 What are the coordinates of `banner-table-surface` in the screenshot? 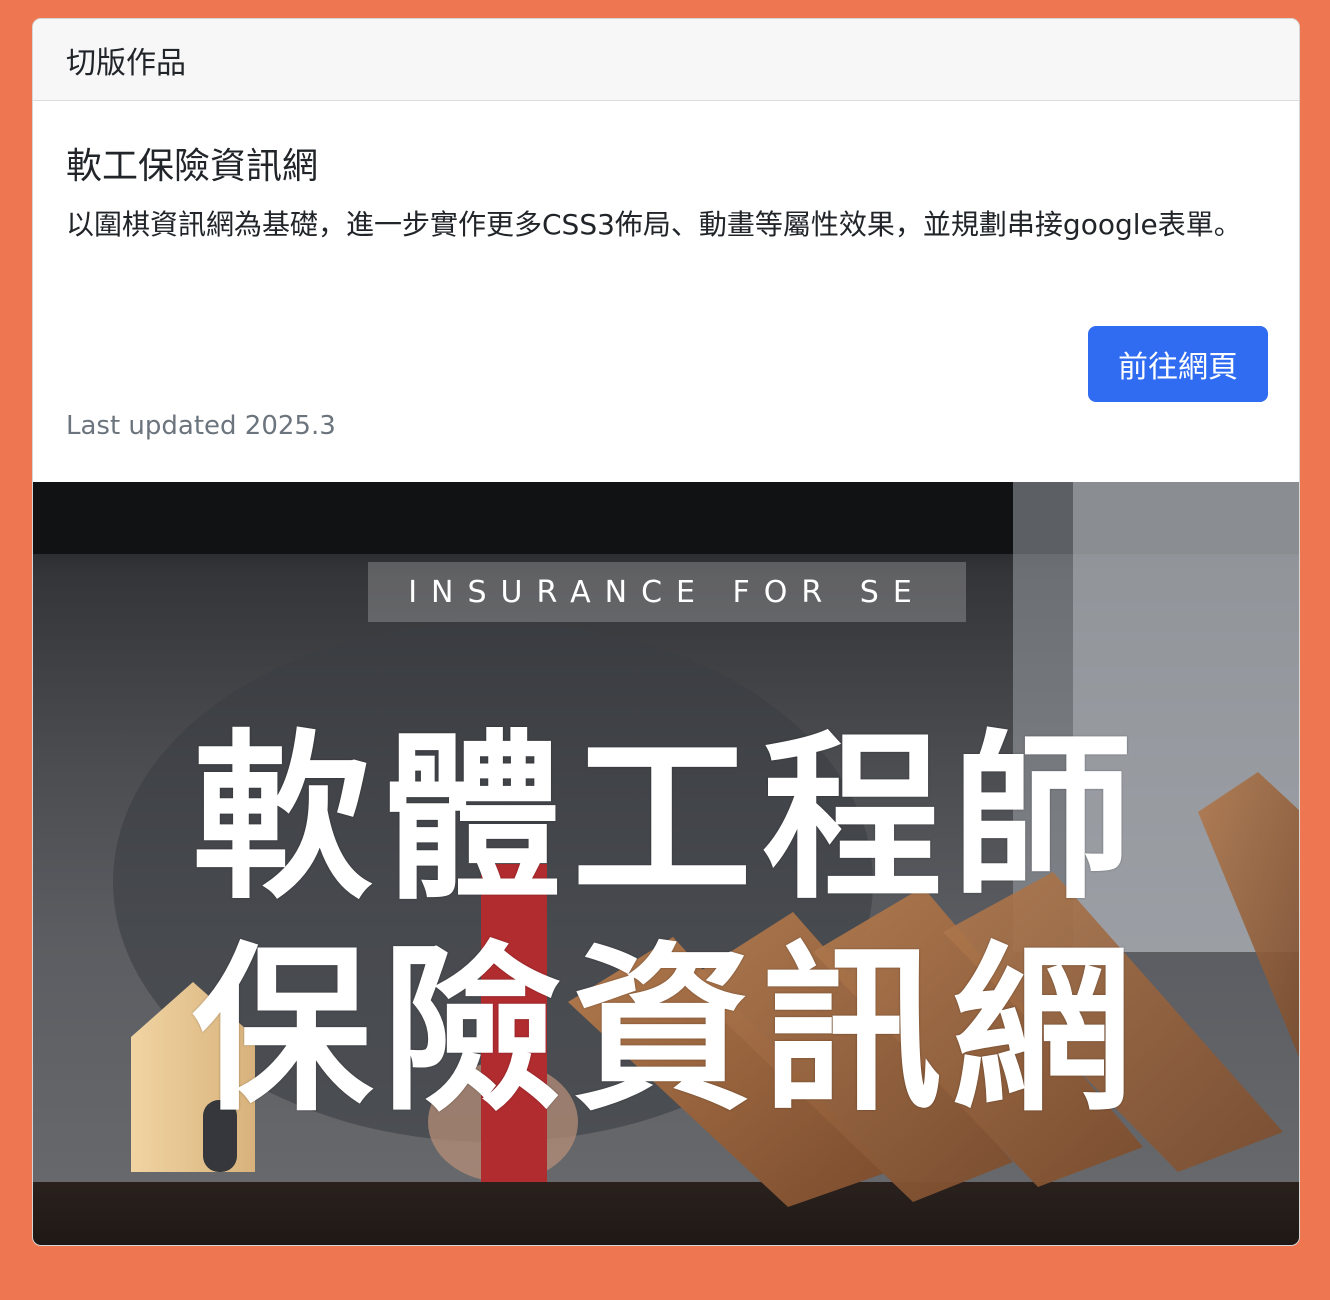 It's located at (666, 1213).